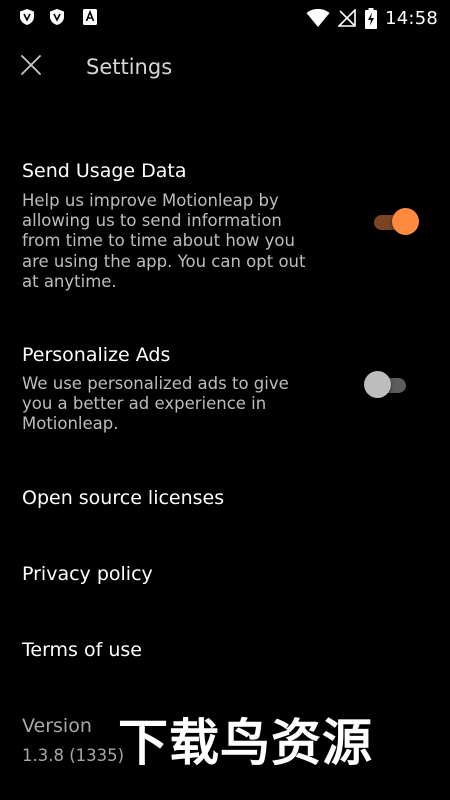  I want to click on page-title: Settings, so click(129, 67).